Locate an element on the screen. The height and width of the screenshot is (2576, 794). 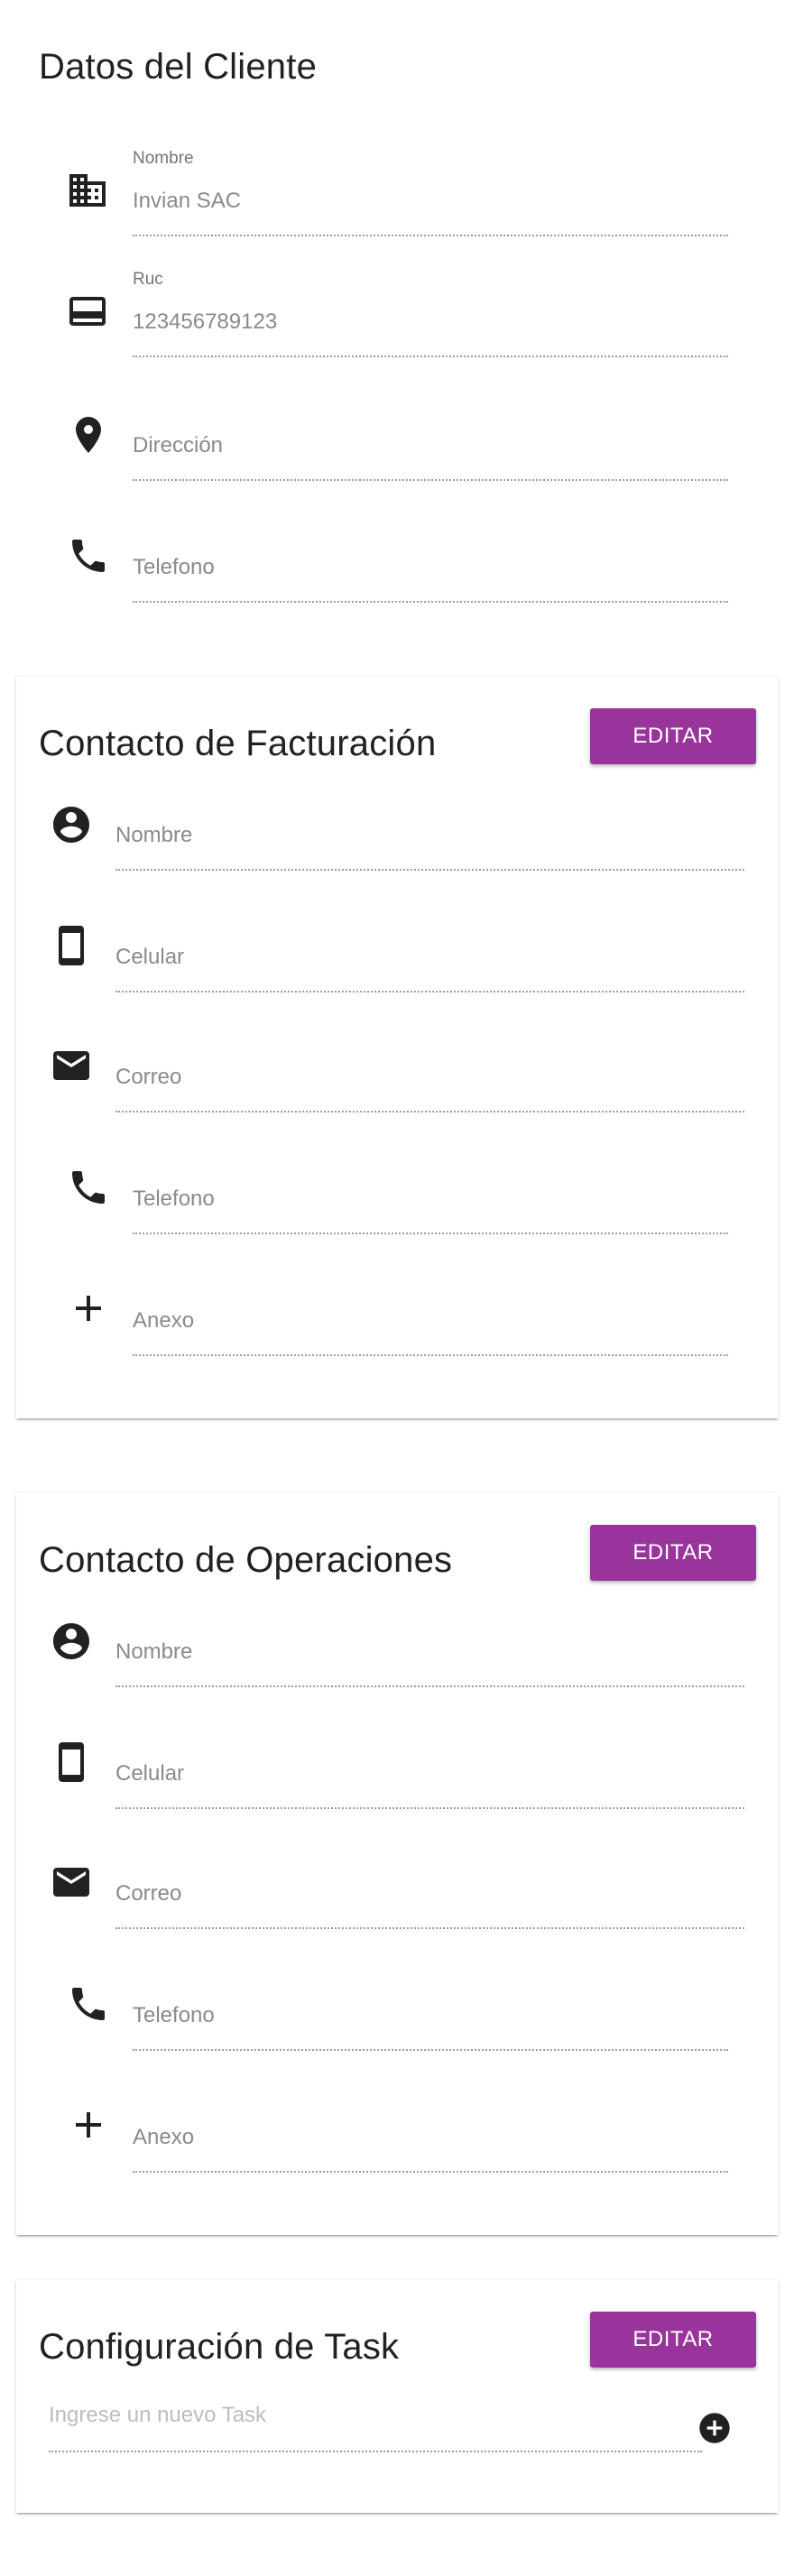
client-ruc-field: Ruc 123456789123 is located at coordinates (430, 314).